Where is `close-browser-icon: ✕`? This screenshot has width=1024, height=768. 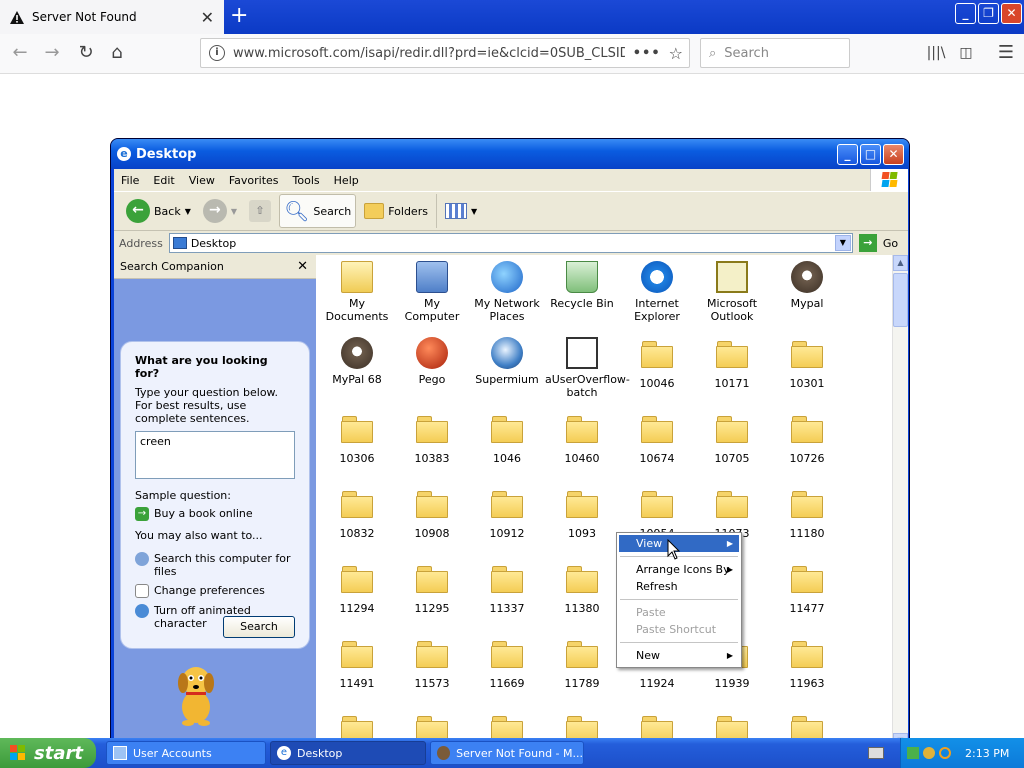
close-browser-icon: ✕ is located at coordinates (1011, 13).